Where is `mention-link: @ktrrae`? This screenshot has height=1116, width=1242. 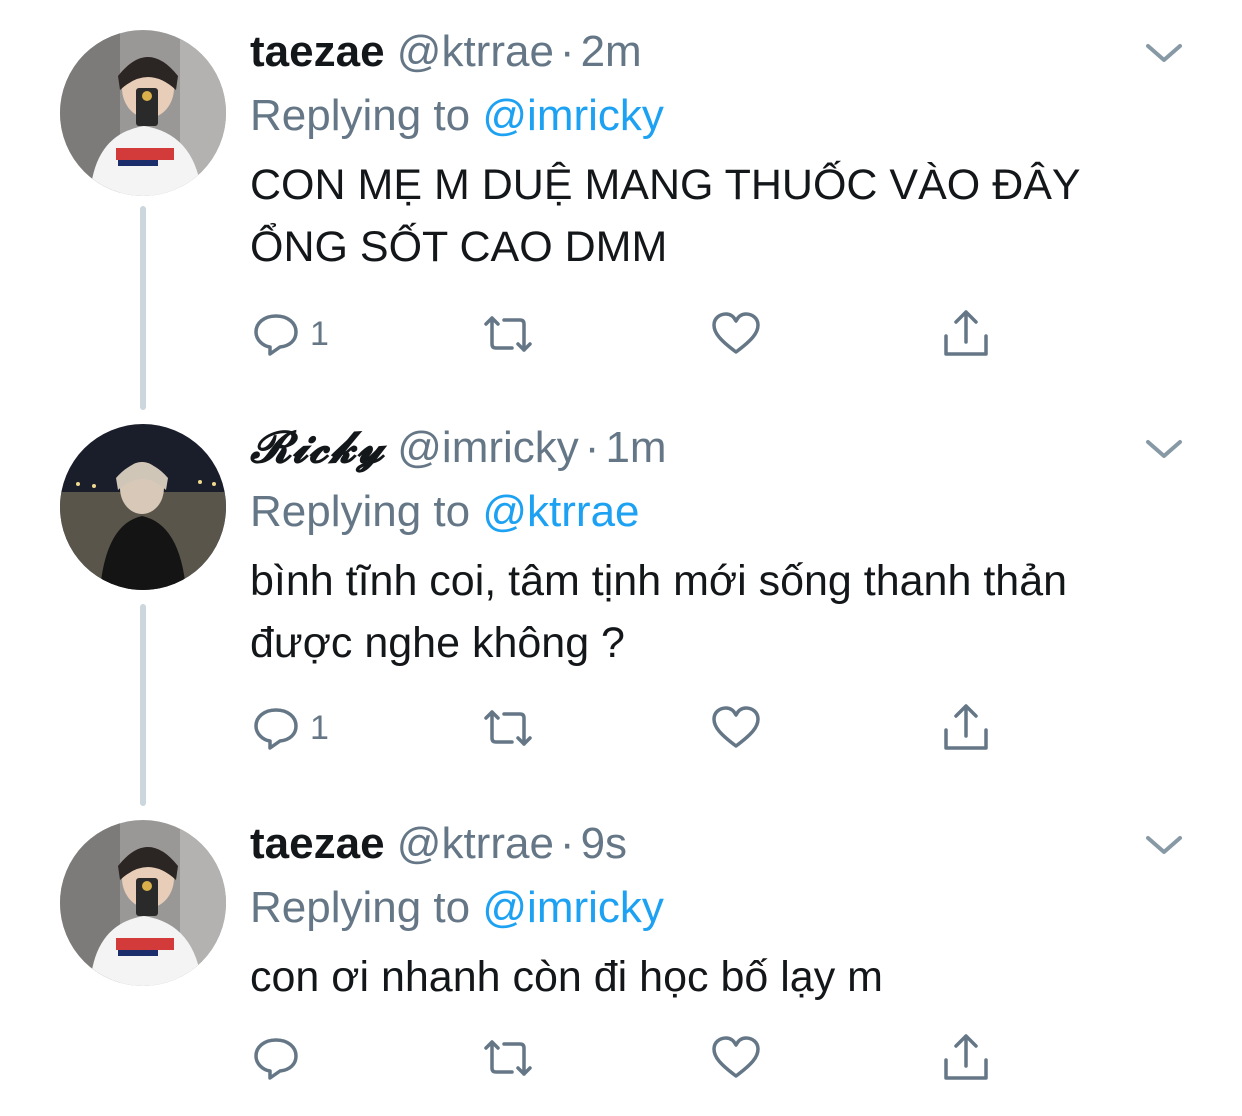 mention-link: @ktrrae is located at coordinates (560, 511).